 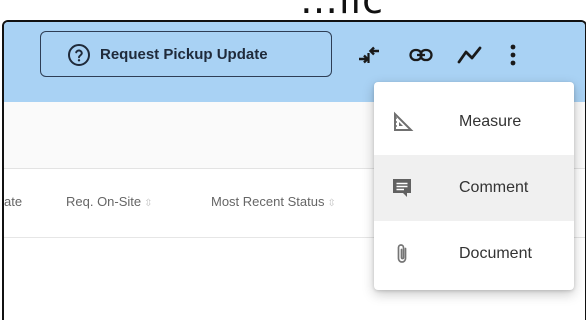 What do you see at coordinates (495, 253) in the screenshot?
I see `menu-item-label: Document` at bounding box center [495, 253].